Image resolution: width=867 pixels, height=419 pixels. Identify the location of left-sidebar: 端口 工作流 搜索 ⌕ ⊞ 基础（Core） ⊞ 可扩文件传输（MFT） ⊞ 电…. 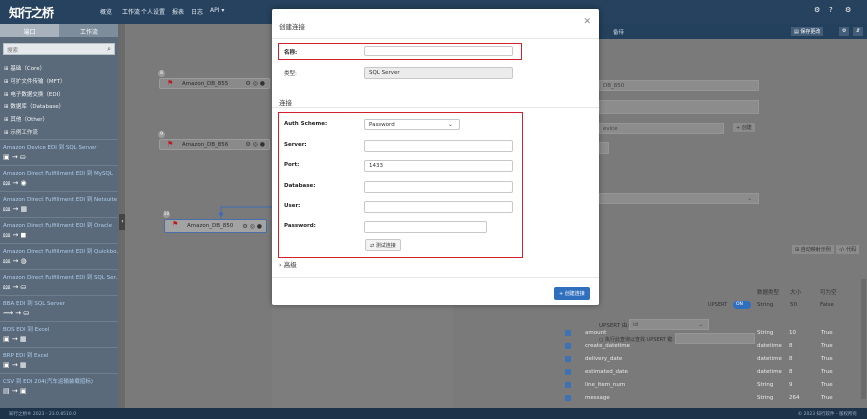
(61, 216).